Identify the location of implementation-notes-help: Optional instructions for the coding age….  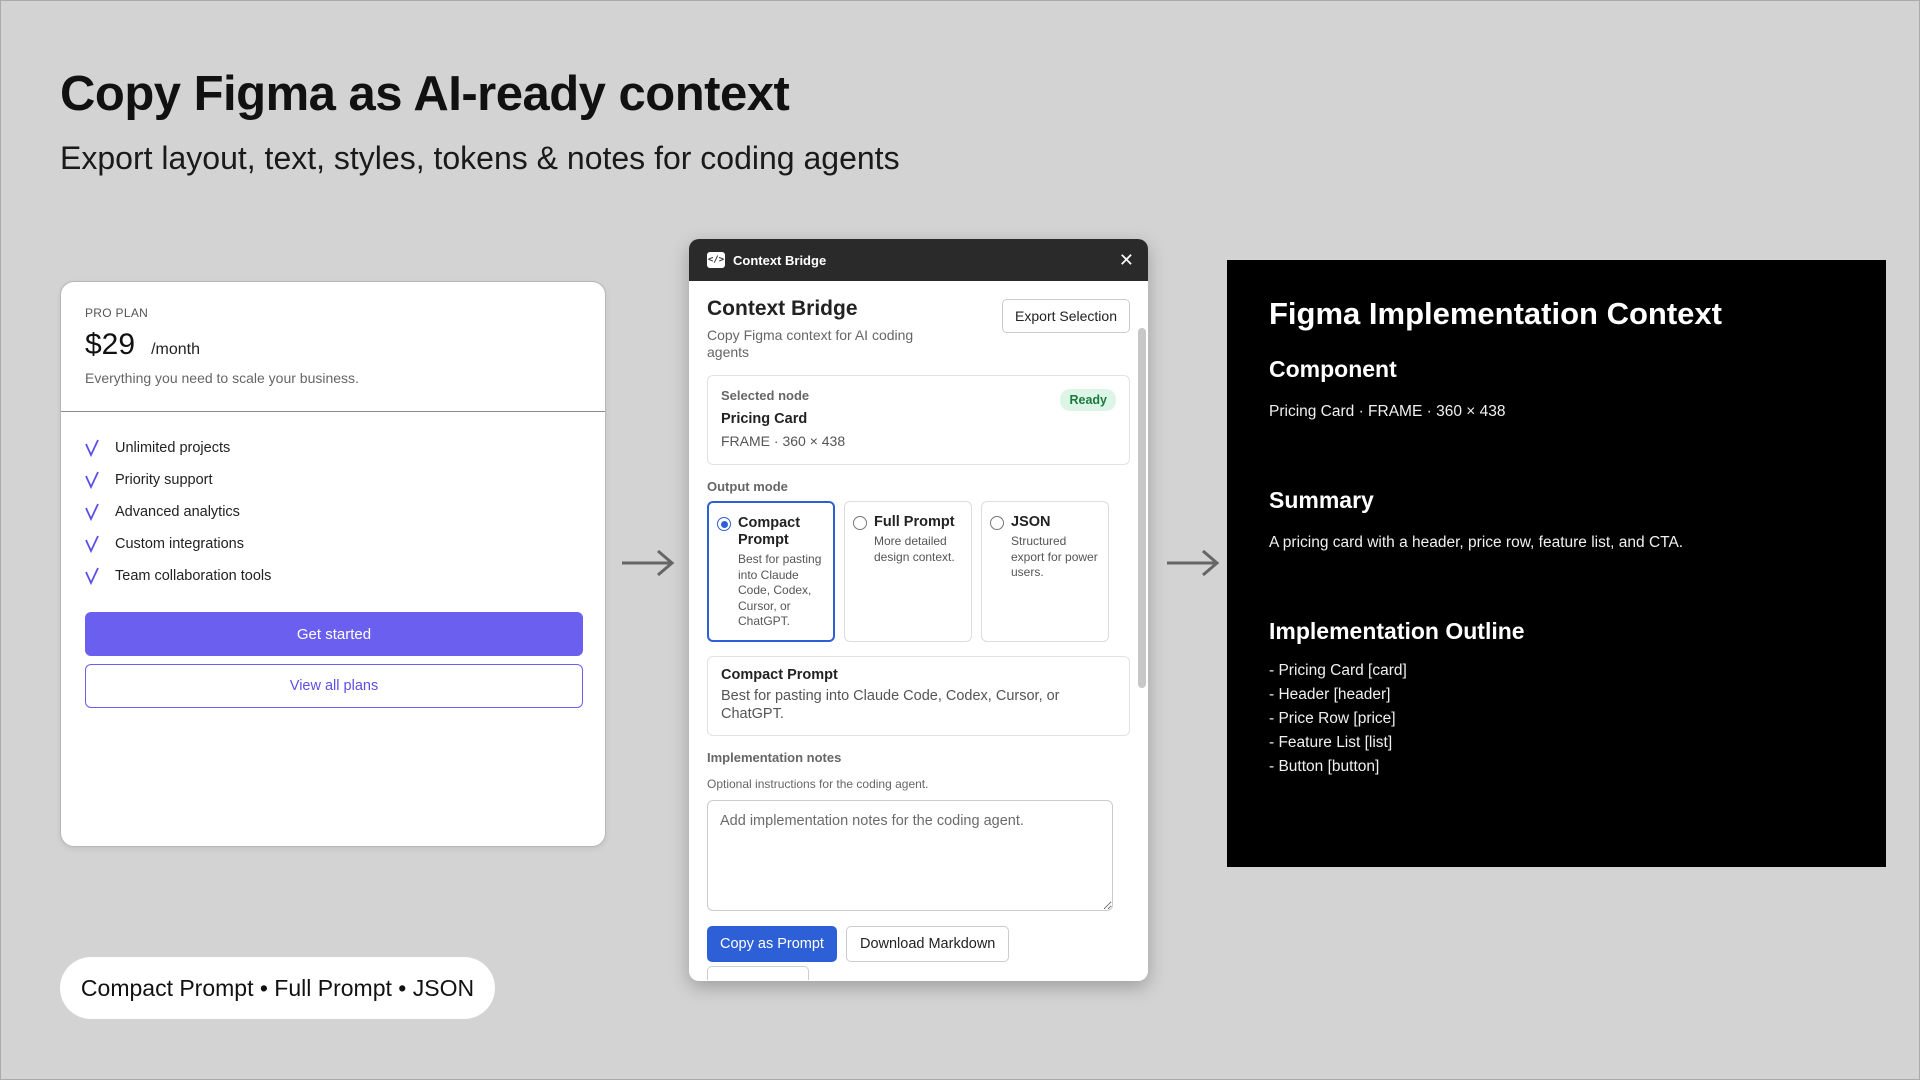
(818, 784).